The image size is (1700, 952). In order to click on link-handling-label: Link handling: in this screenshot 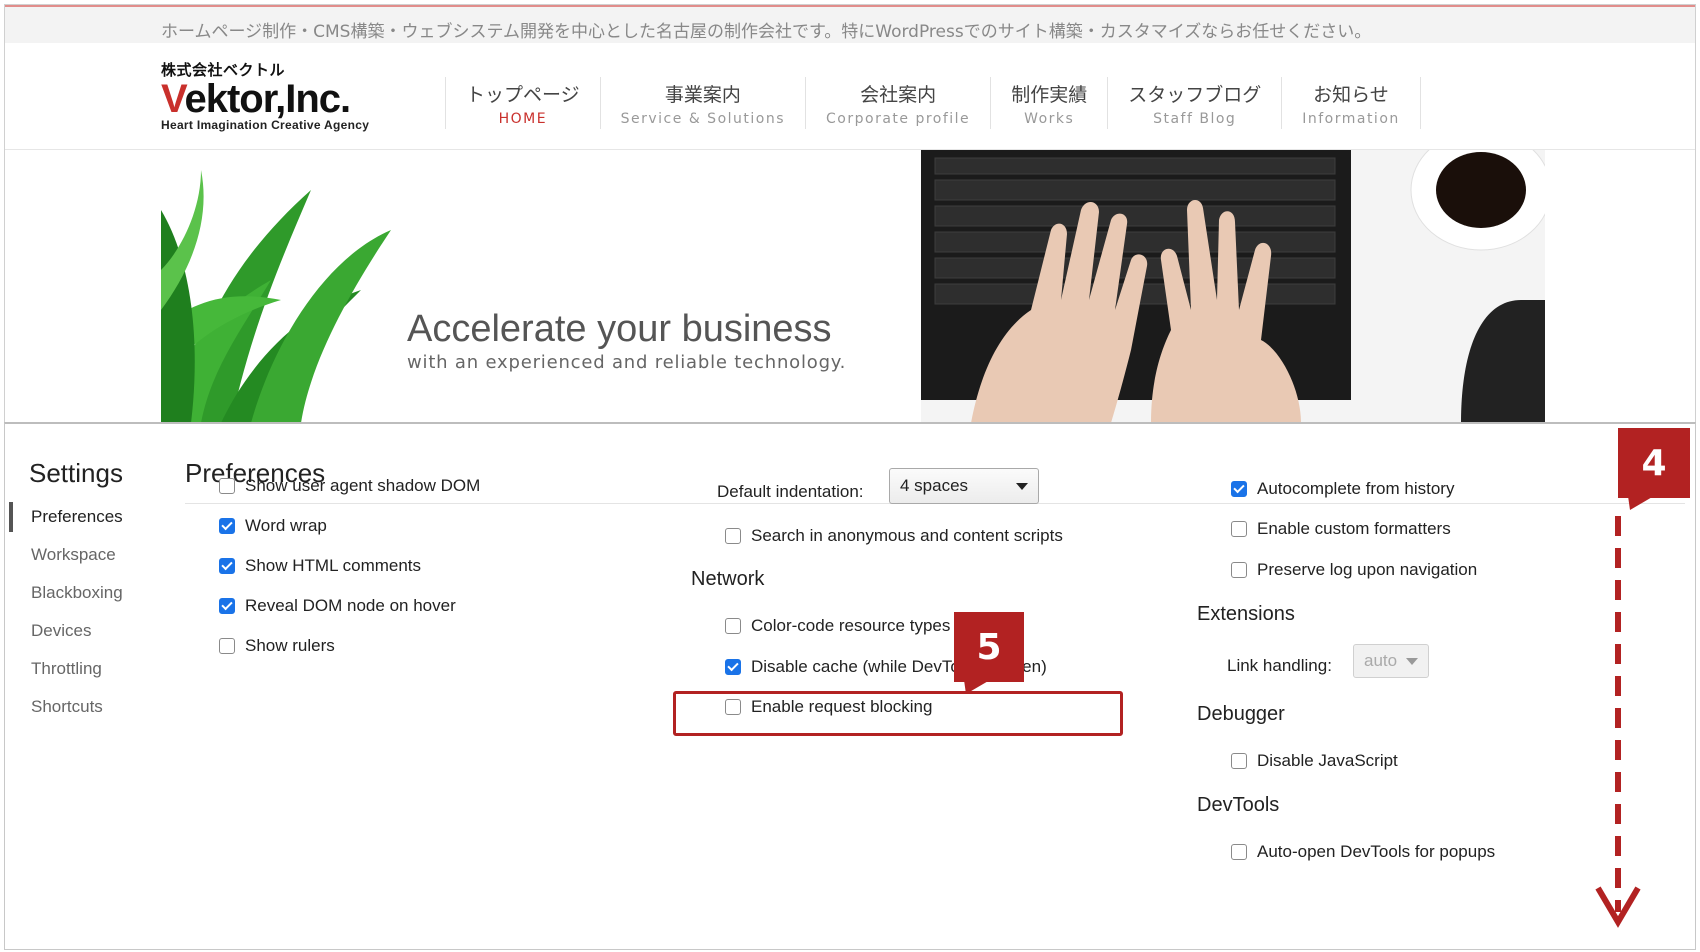, I will do `click(1279, 665)`.